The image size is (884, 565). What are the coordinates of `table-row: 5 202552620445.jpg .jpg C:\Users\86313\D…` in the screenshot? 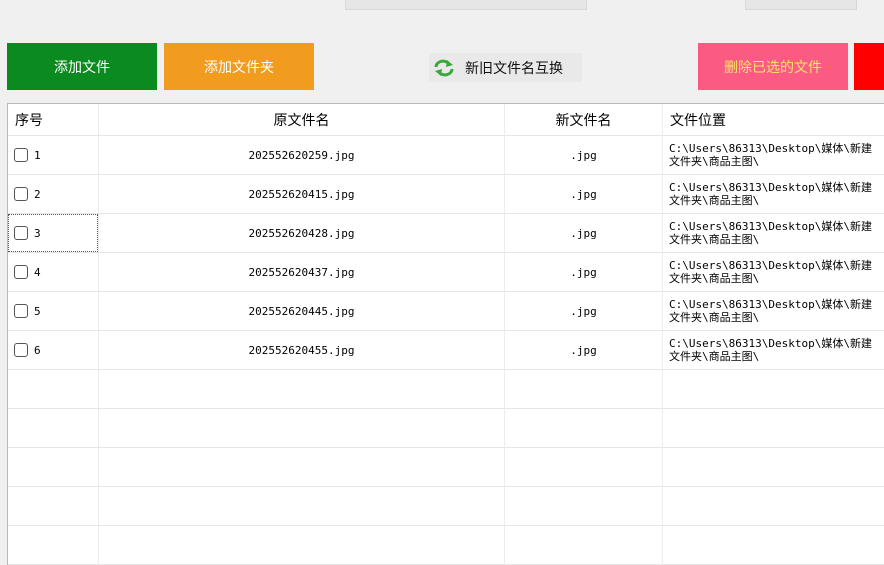 It's located at (446, 311).